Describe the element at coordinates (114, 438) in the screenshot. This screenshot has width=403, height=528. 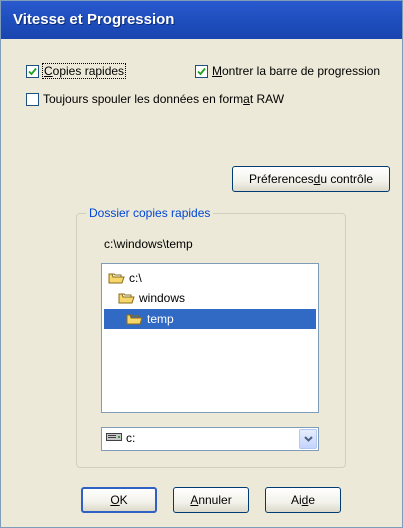
I see `drive-icon` at that location.